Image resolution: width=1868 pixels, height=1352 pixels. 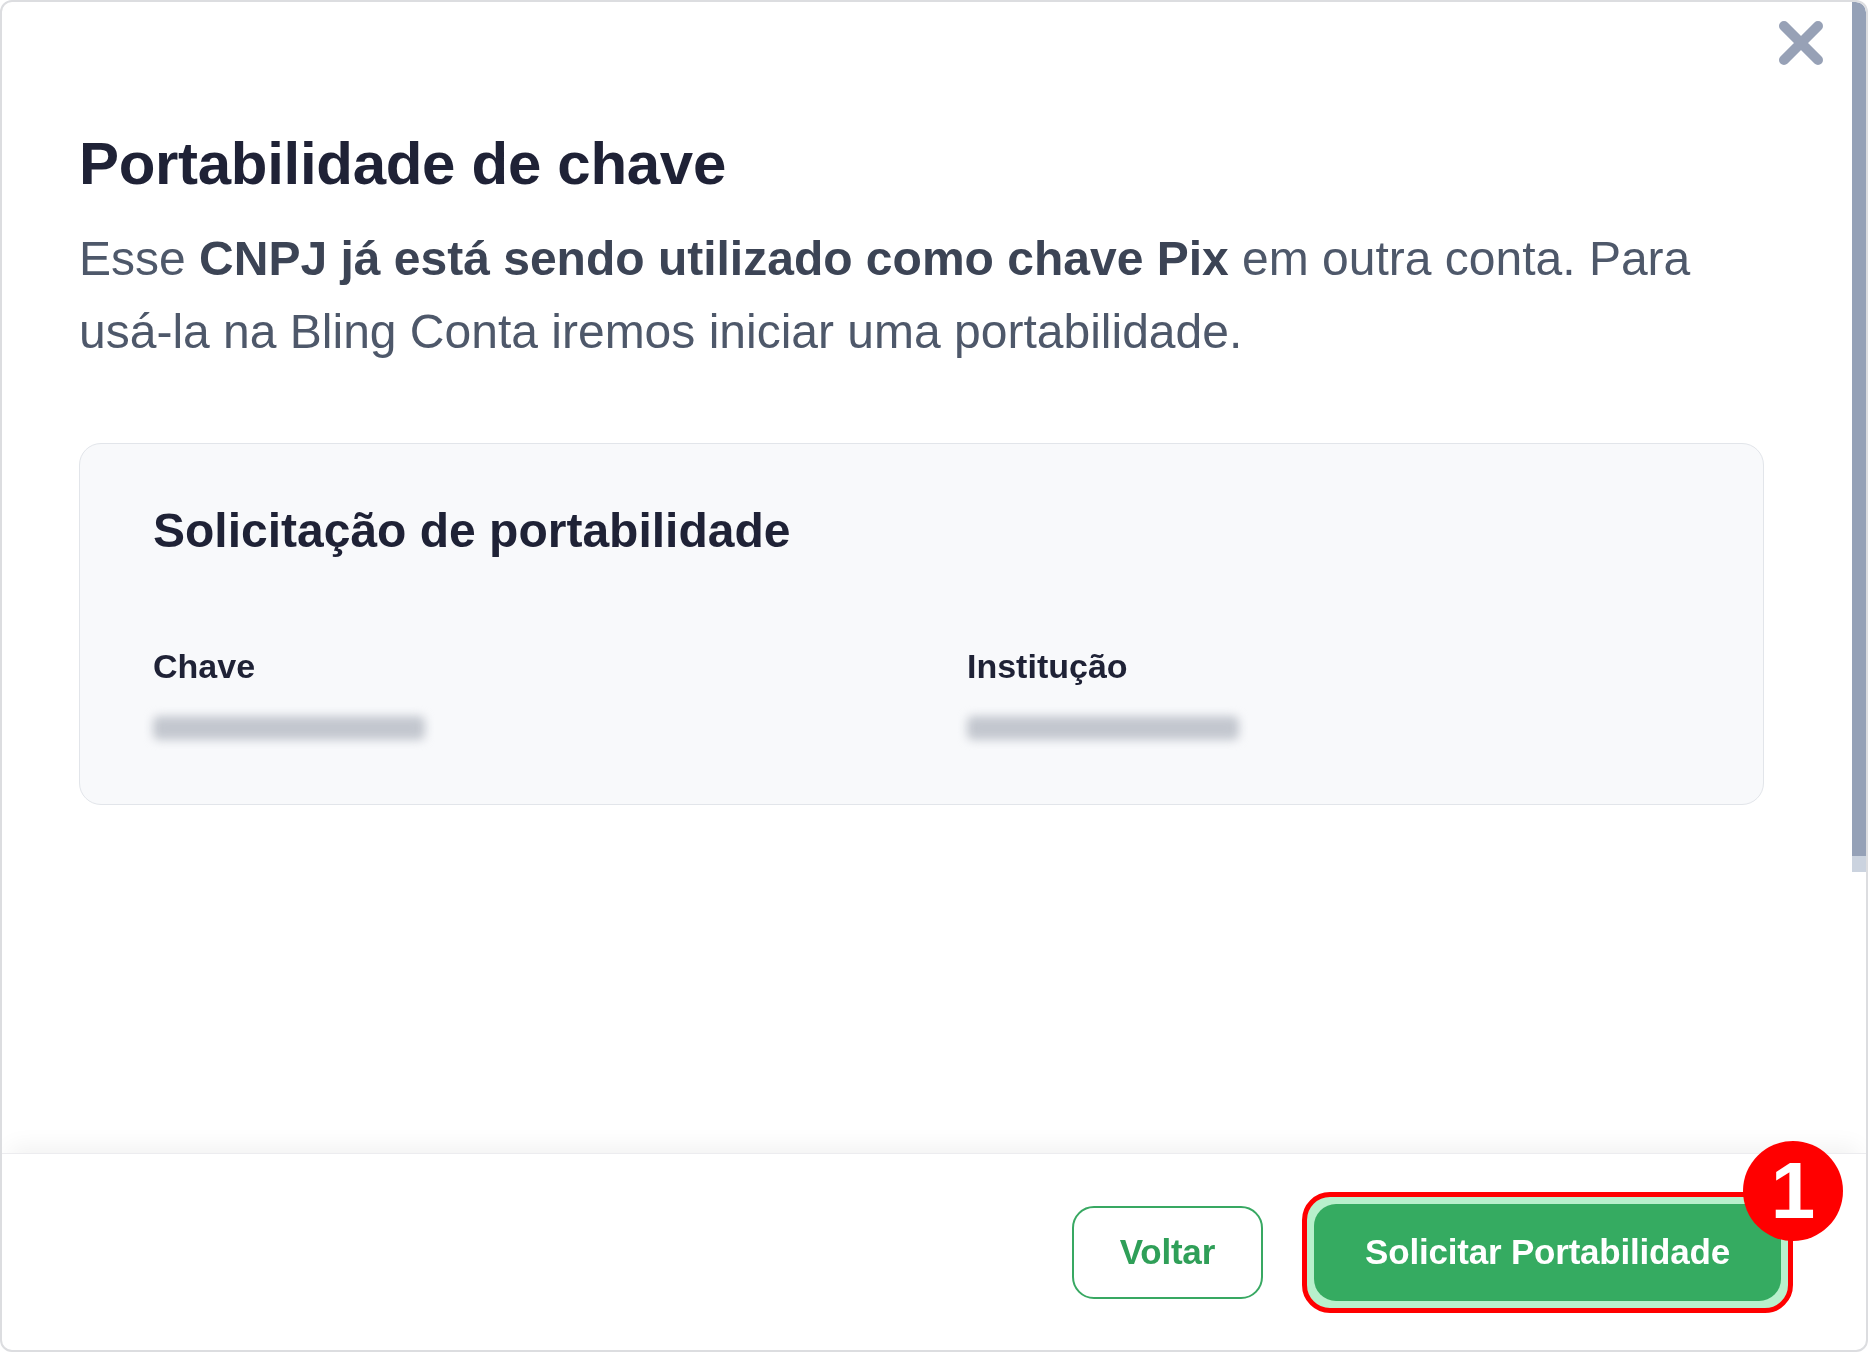 I want to click on close-button, so click(x=1801, y=43).